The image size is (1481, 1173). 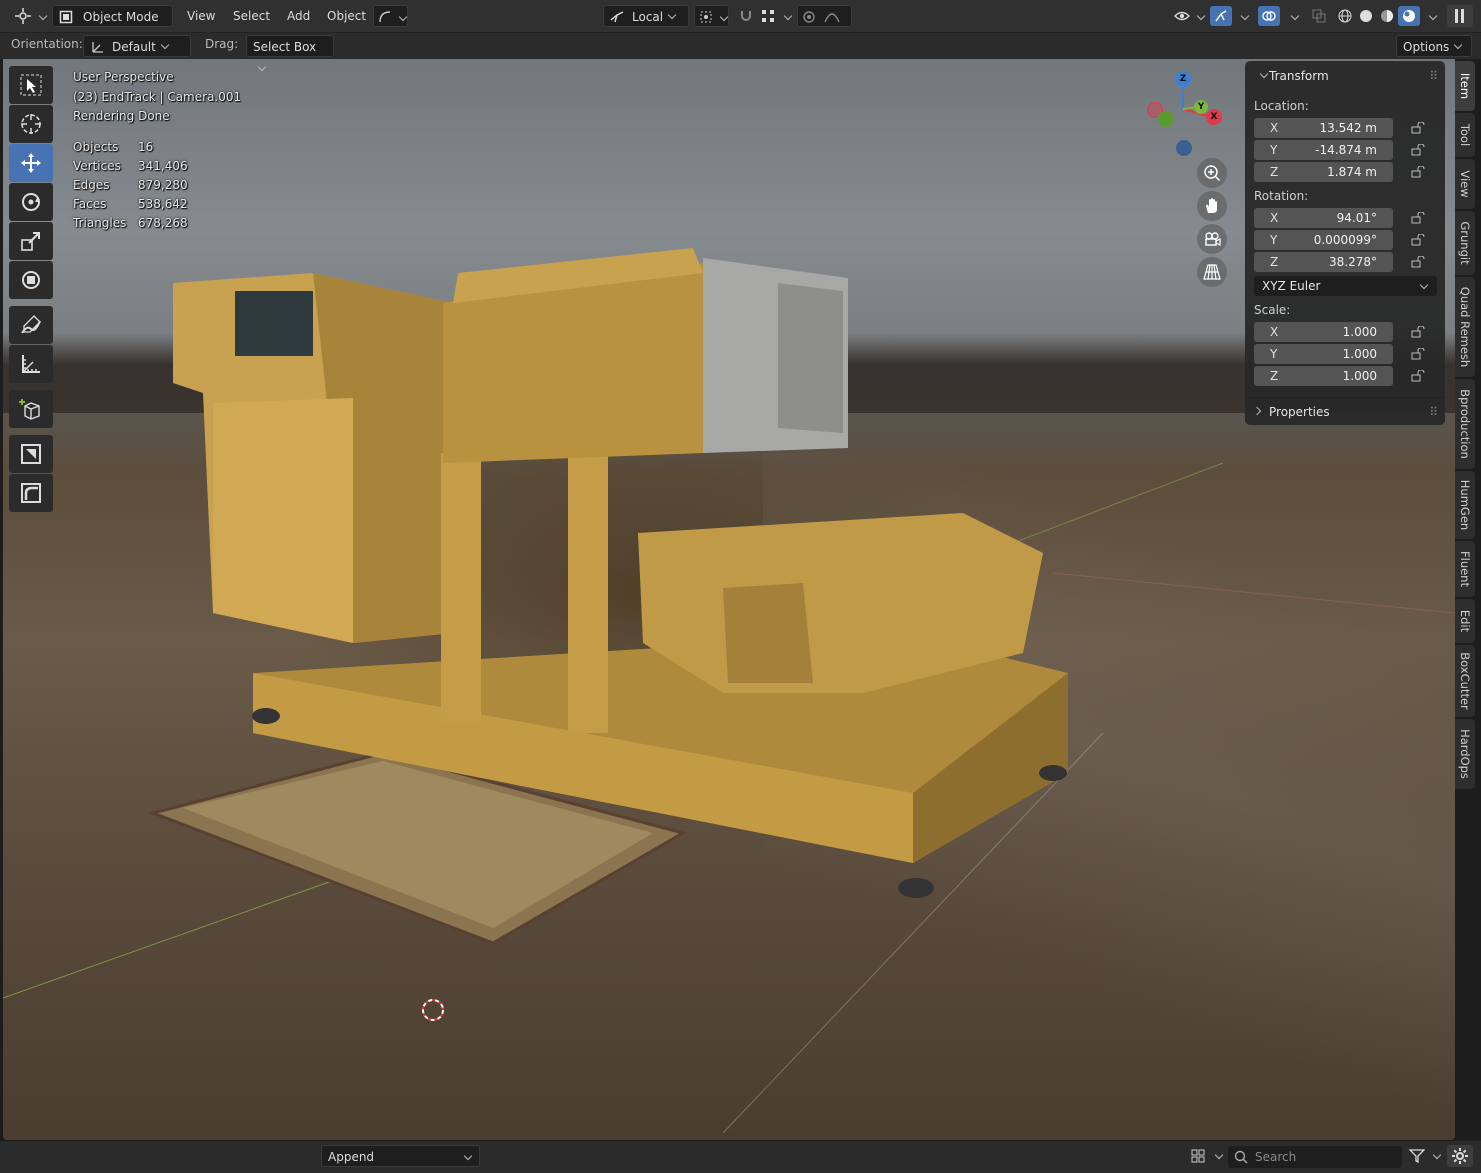 What do you see at coordinates (1274, 354) in the screenshot?
I see `axis-label: Y` at bounding box center [1274, 354].